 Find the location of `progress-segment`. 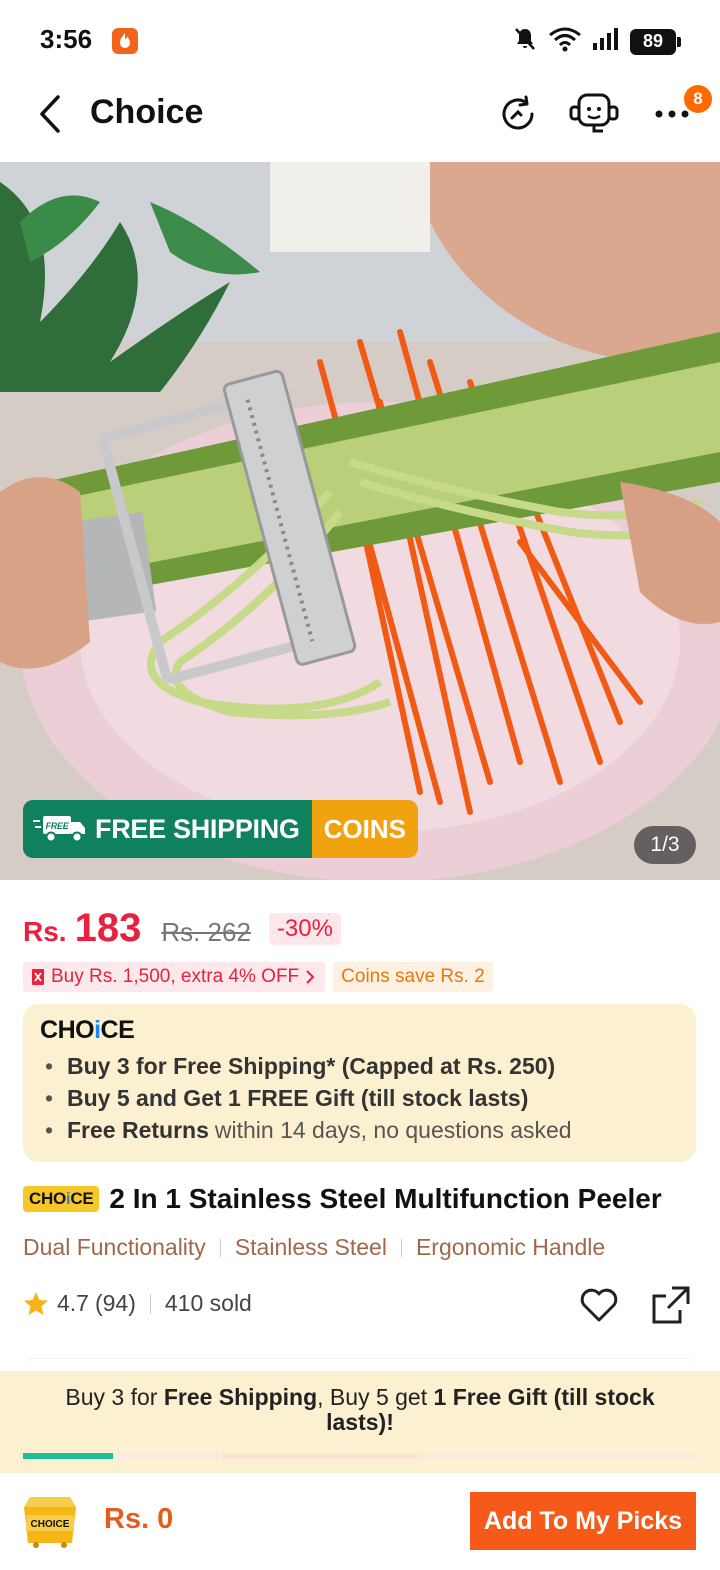

progress-segment is located at coordinates (323, 1456).